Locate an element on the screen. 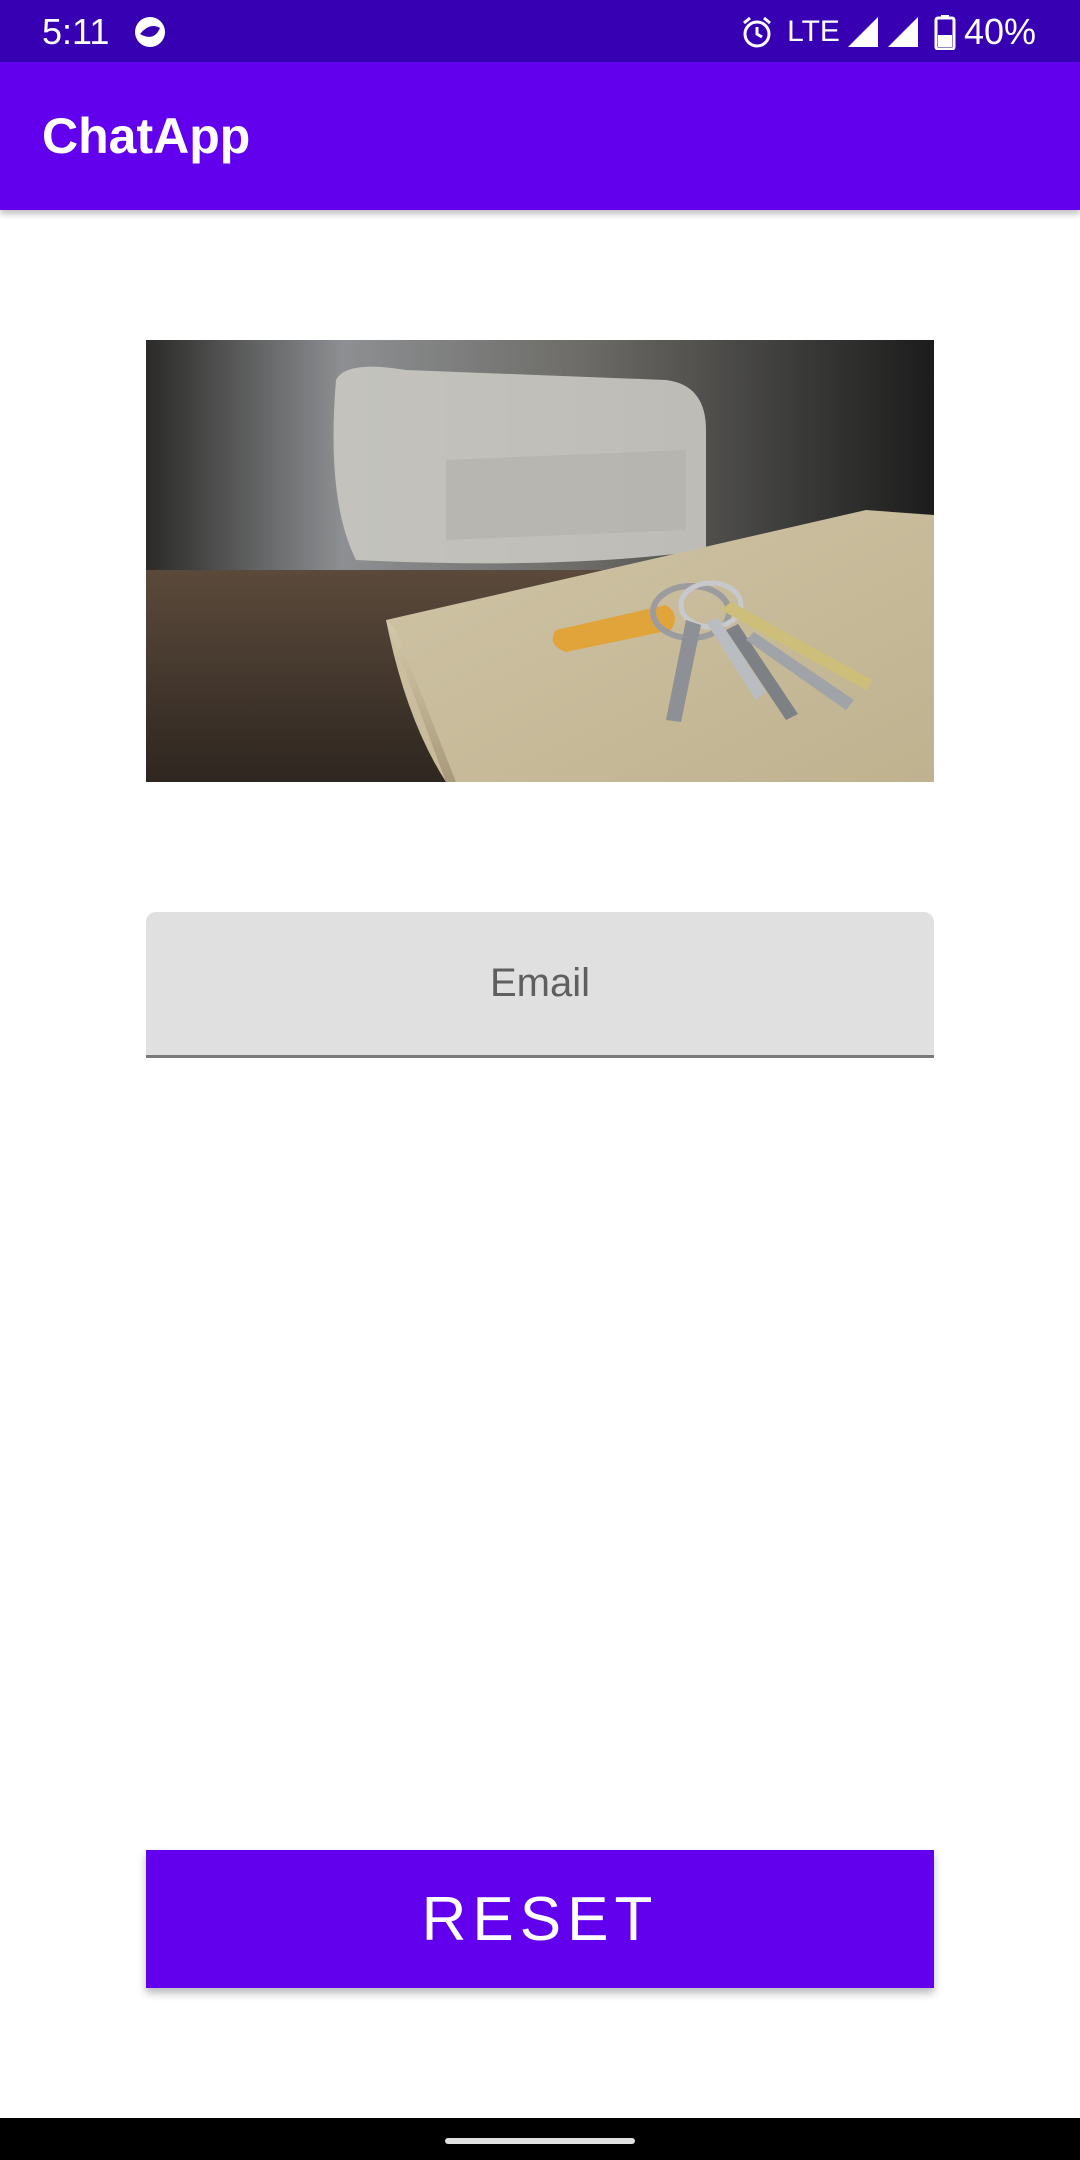 Image resolution: width=1080 pixels, height=2160 pixels. reset-button: RESET is located at coordinates (540, 1919).